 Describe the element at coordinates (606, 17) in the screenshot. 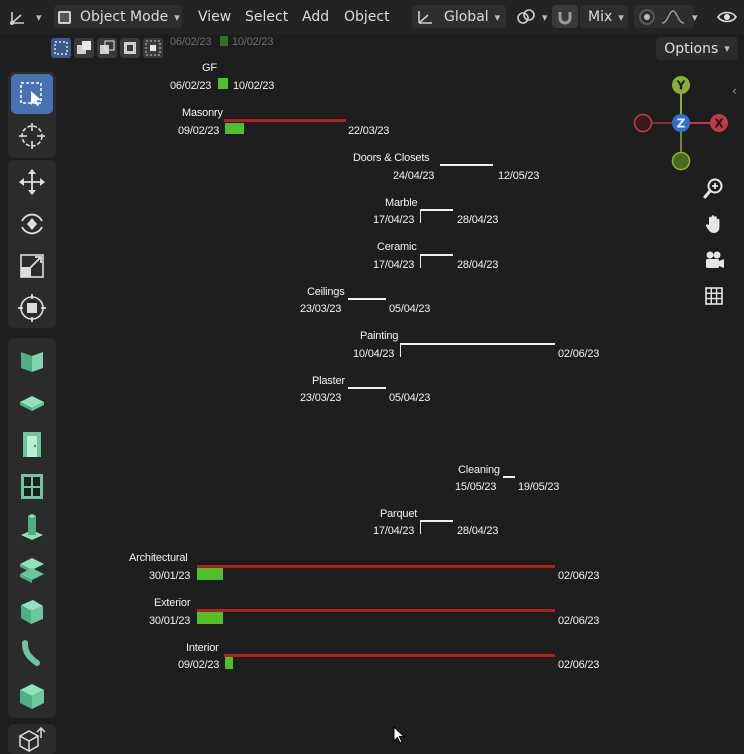

I see `proportional-content: Mix ▾` at that location.